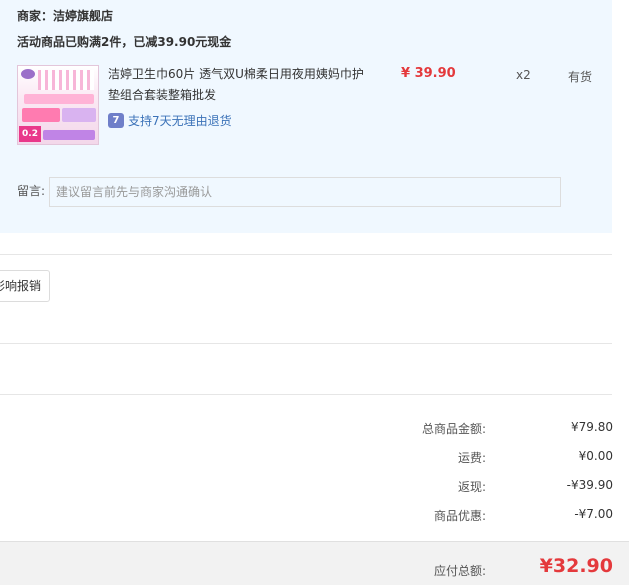 The height and width of the screenshot is (585, 629). What do you see at coordinates (30, 134) in the screenshot?
I see `thumb-price-tag: 0.2` at bounding box center [30, 134].